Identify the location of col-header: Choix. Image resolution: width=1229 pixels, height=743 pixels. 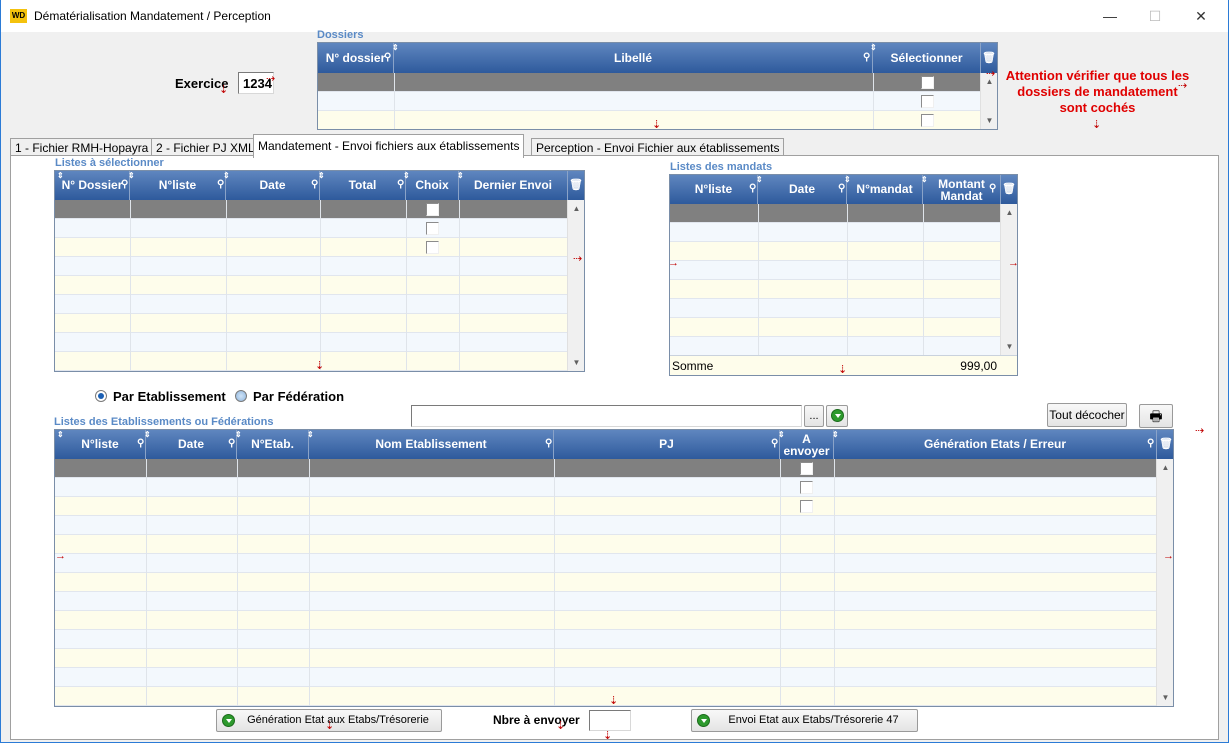
(432, 185).